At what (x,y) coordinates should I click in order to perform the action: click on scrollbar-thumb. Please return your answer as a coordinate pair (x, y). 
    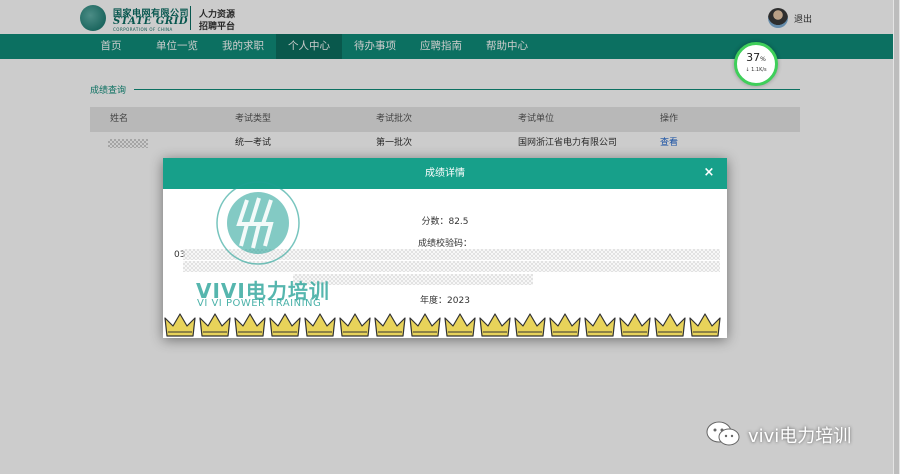
    Looking at the image, I should click on (896, 237).